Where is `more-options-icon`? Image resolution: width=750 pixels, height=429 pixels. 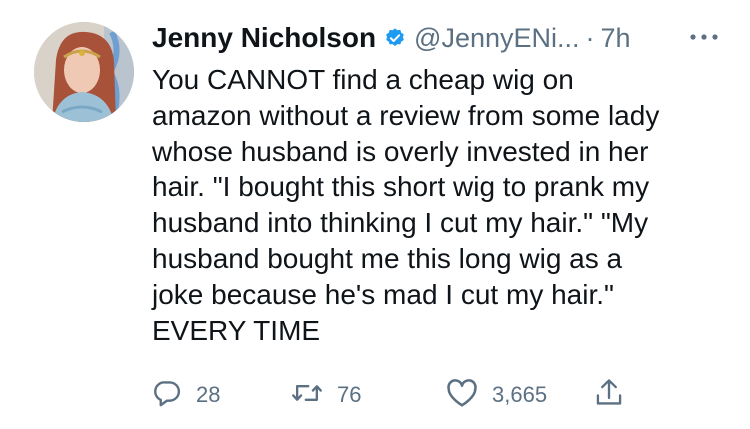
more-options-icon is located at coordinates (704, 37).